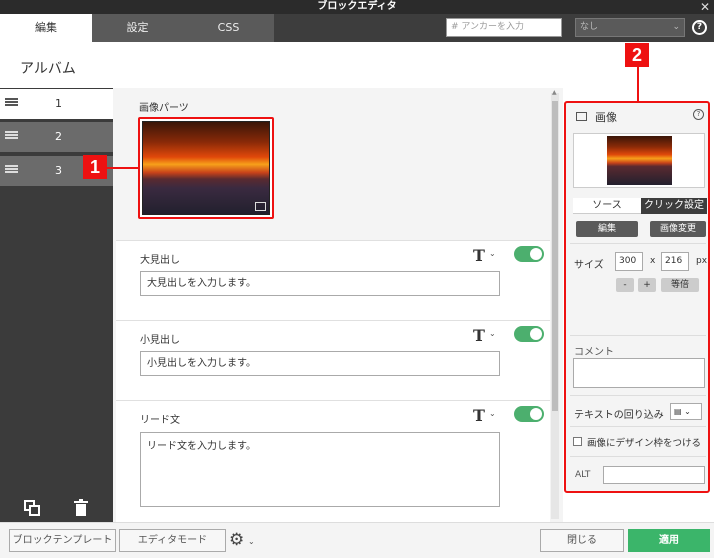 Image resolution: width=714 pixels, height=558 pixels. I want to click on class-select-value: なし, so click(589, 27).